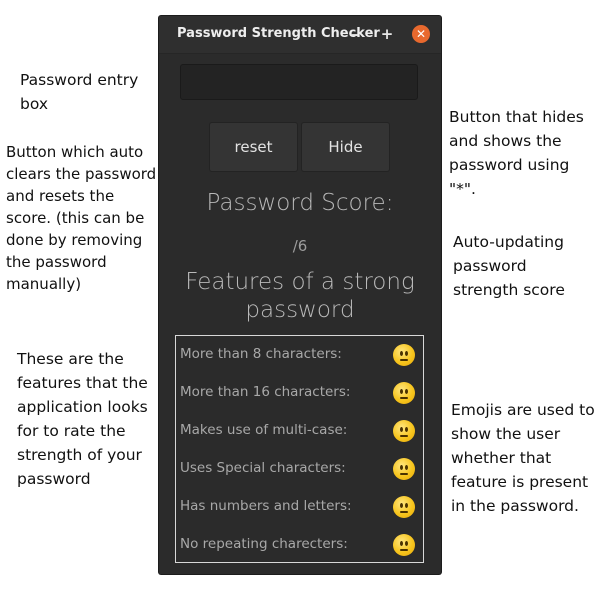 Image resolution: width=600 pixels, height=593 pixels. I want to click on feature-row: More than 16 characters:, so click(300, 393).